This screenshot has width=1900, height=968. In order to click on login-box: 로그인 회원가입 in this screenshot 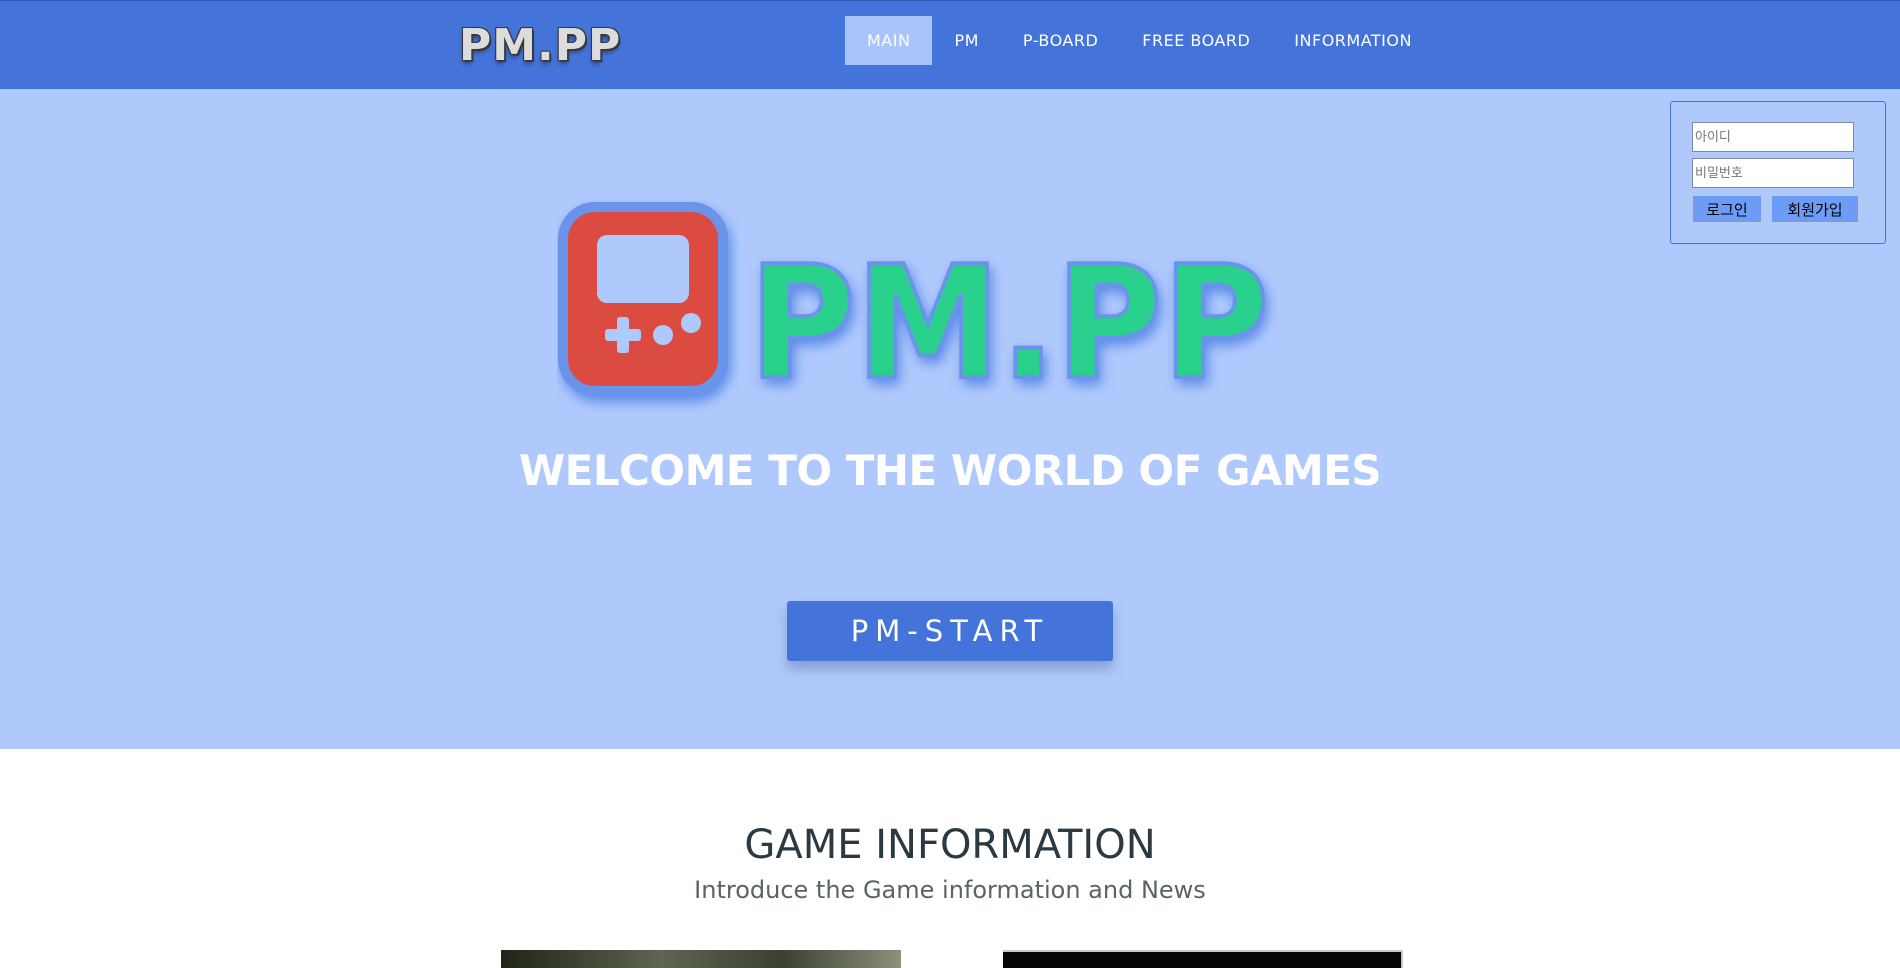, I will do `click(1778, 172)`.